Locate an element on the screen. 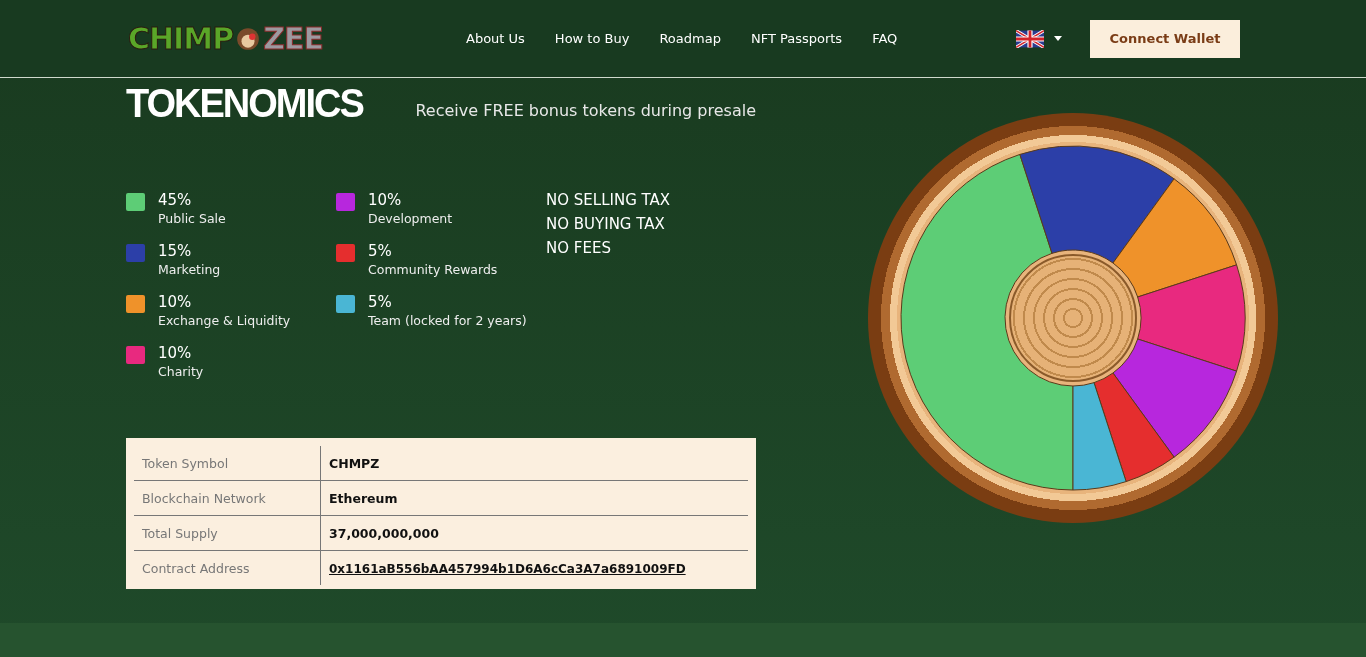  connect-wallet-button: Connect Wallet is located at coordinates (1165, 38).